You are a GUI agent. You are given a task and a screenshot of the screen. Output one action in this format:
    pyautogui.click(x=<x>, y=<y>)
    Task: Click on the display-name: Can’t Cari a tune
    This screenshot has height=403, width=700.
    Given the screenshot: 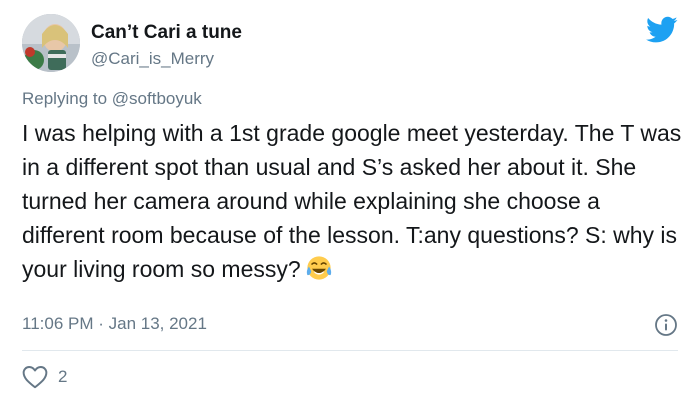 What is the action you would take?
    pyautogui.click(x=166, y=33)
    